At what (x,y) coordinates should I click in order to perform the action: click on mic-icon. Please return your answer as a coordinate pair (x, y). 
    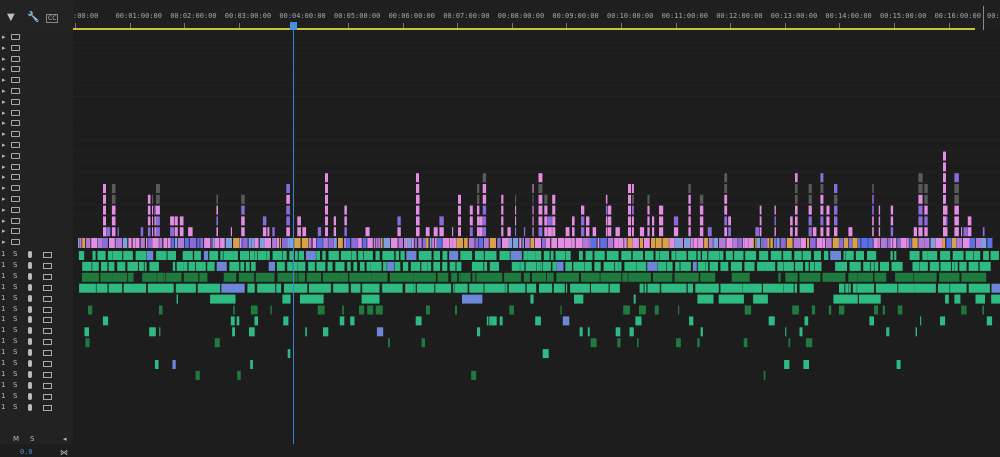
    Looking at the image, I should click on (30, 276).